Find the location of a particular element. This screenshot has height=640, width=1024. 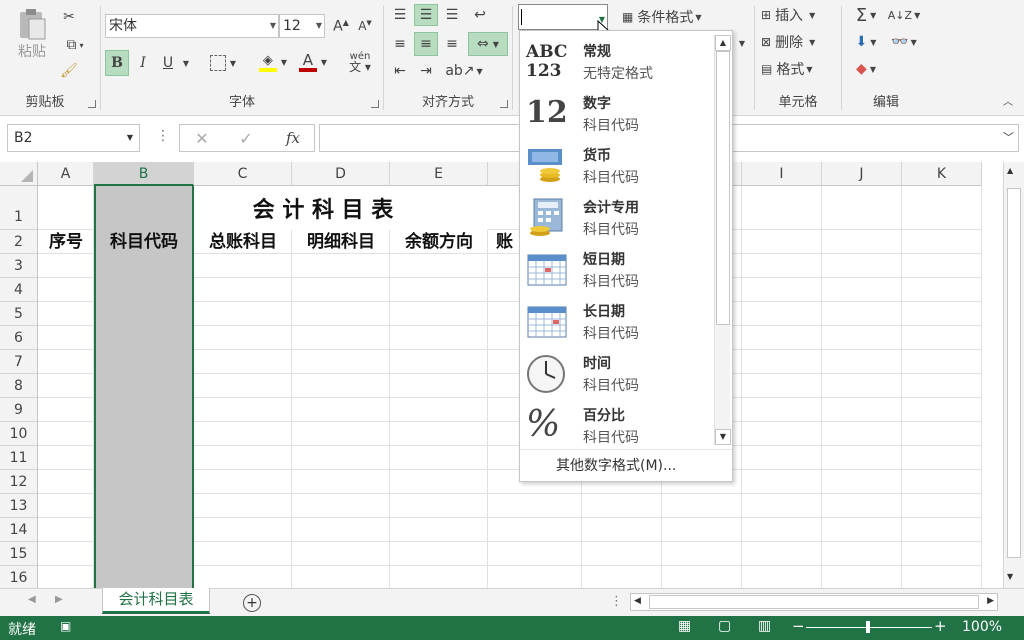

bold-button: B is located at coordinates (117, 63).